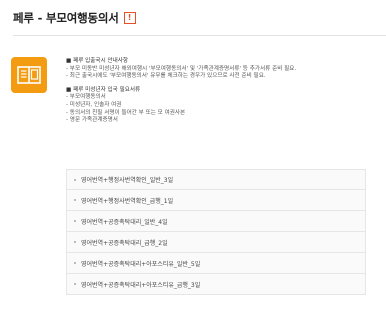  What do you see at coordinates (66, 18) in the screenshot?
I see `page-title: 페루 - 부모여행동의서` at bounding box center [66, 18].